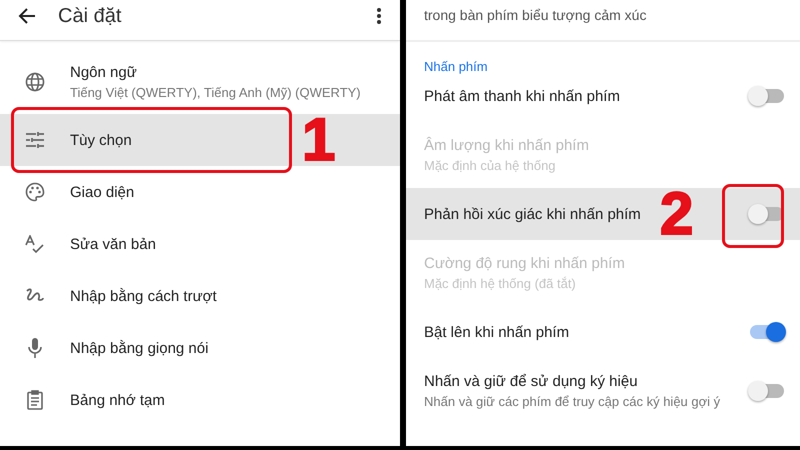 The image size is (800, 450). I want to click on settings-item: Bật lên khi nhấn phím, so click(603, 332).